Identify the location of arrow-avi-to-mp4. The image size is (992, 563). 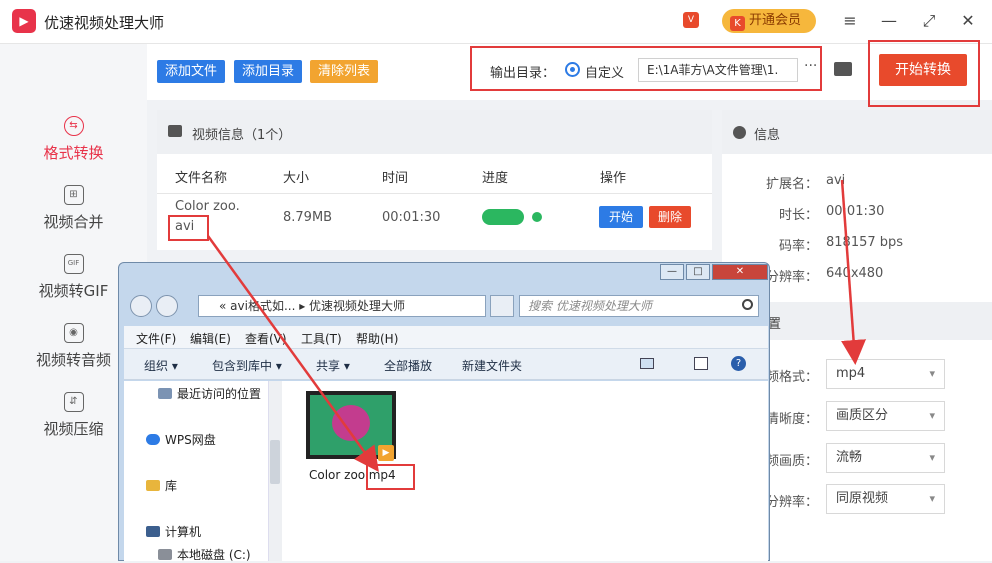
(292, 354).